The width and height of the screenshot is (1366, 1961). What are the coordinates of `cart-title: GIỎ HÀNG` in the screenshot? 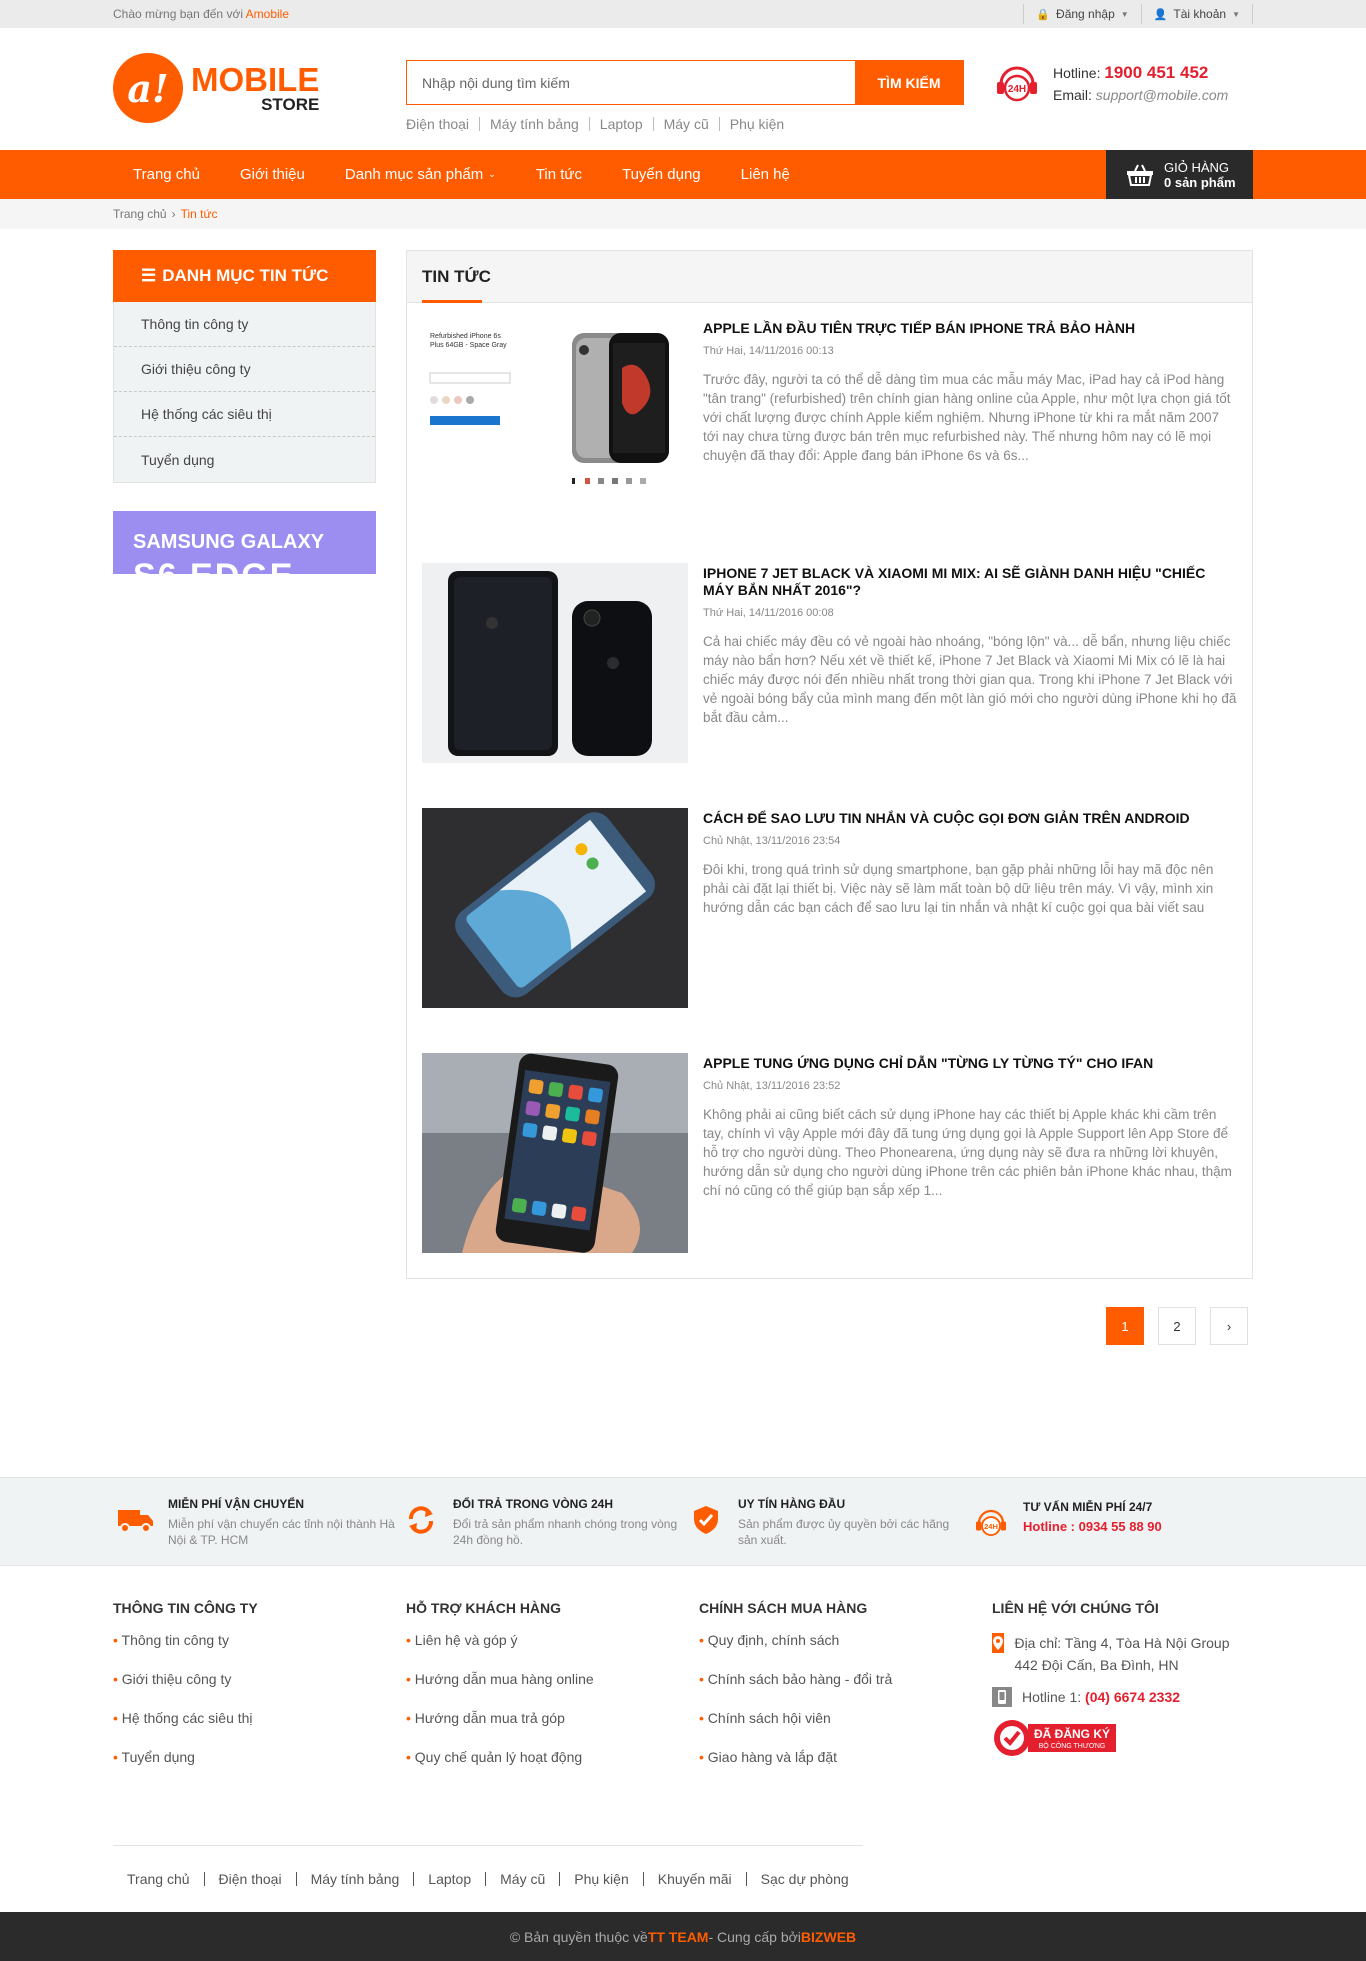 It's located at (1197, 167).